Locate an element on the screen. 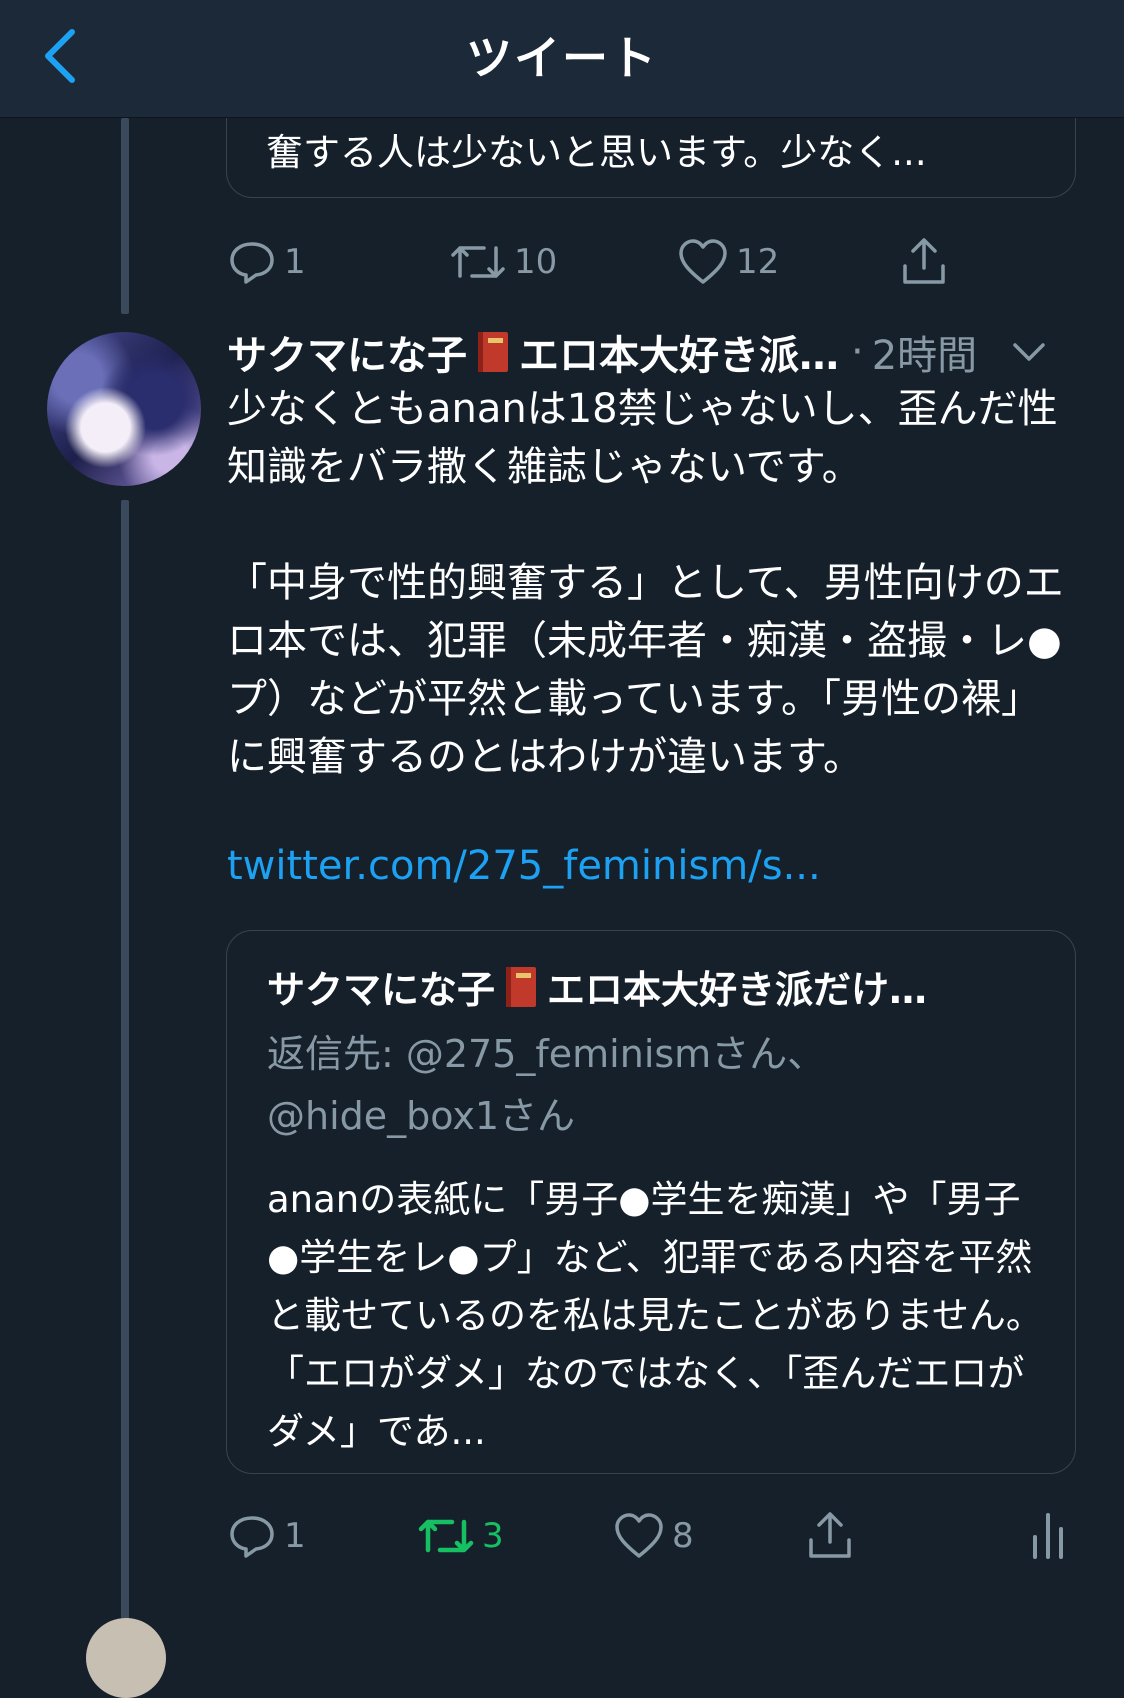 The image size is (1124, 1698). like-button: 8 is located at coordinates (654, 1536).